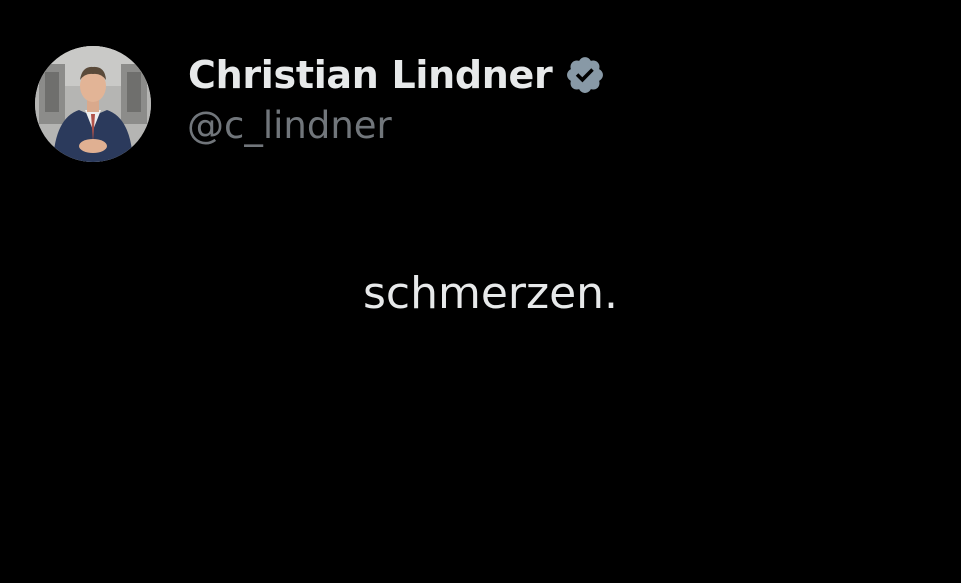 The height and width of the screenshot is (583, 961). I want to click on avatar, so click(93, 104).